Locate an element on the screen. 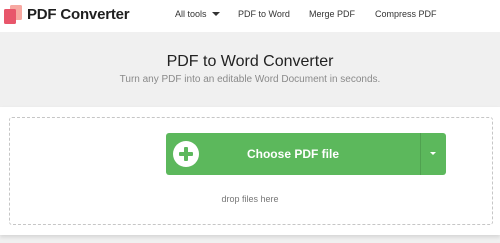 The height and width of the screenshot is (243, 500). choose-pdf-file-label: Choose PDF file is located at coordinates (292, 154).